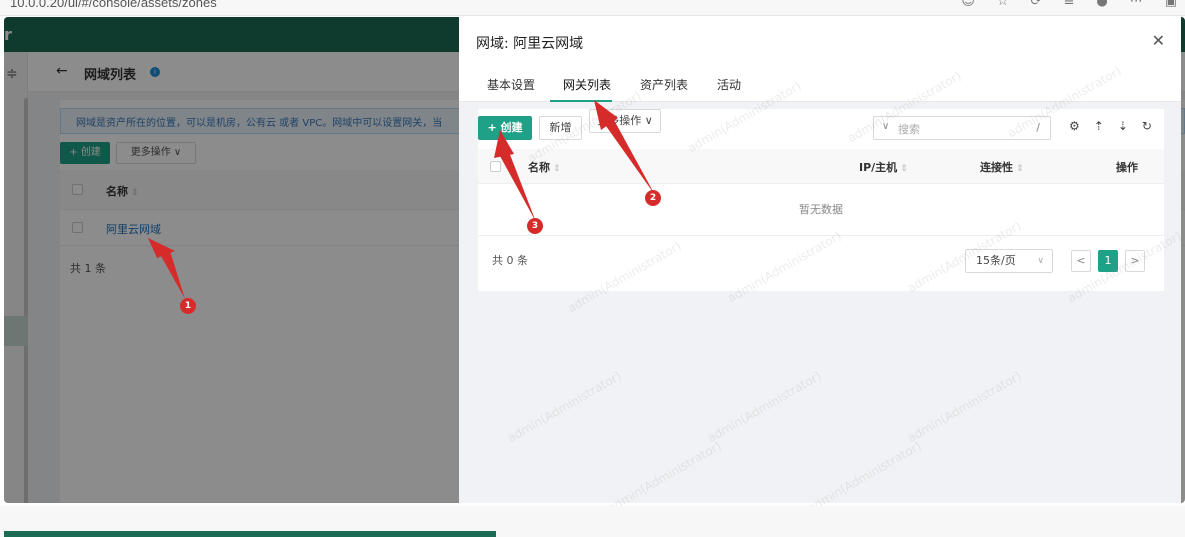  I want to click on annotation-marker-2: 2, so click(653, 198).